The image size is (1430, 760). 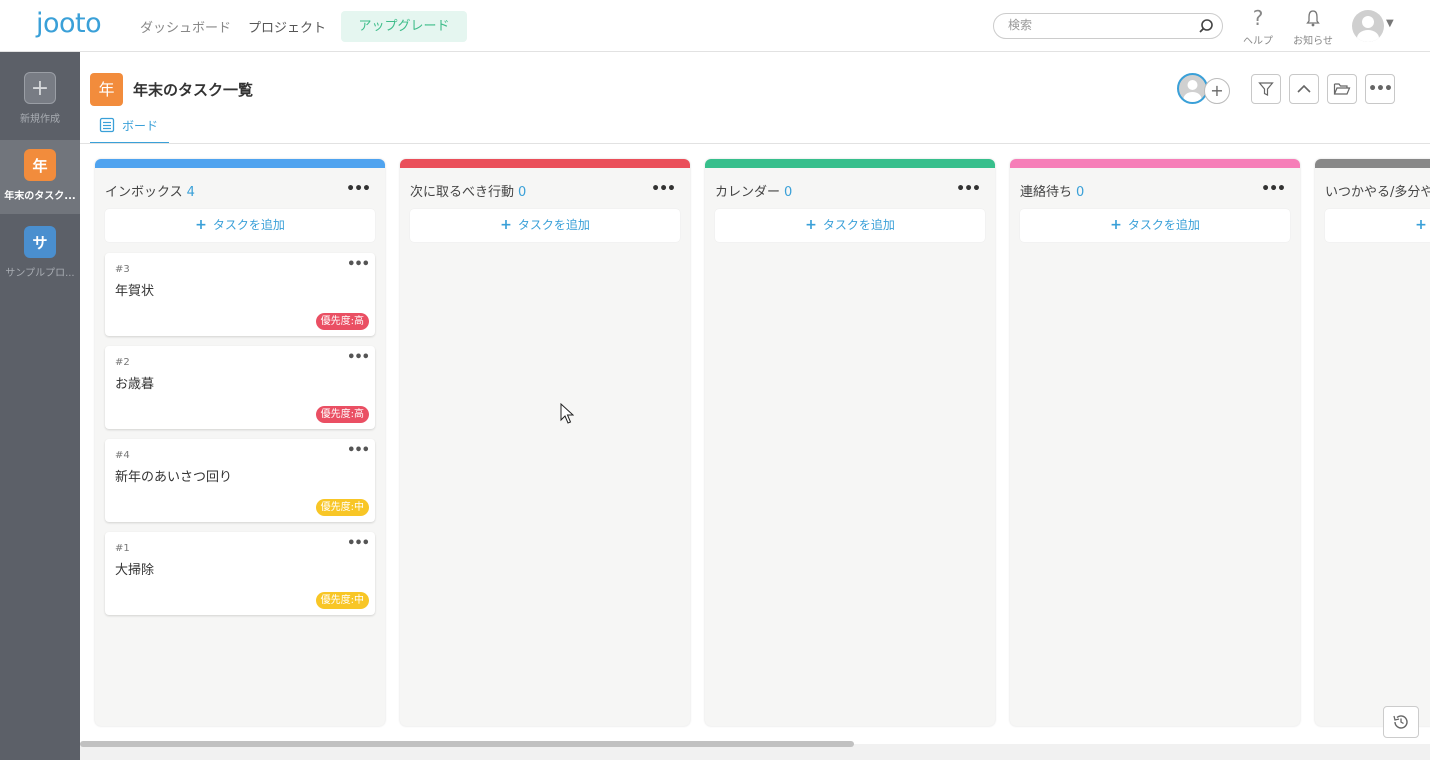 I want to click on column-title: インボックス 4, so click(x=150, y=190).